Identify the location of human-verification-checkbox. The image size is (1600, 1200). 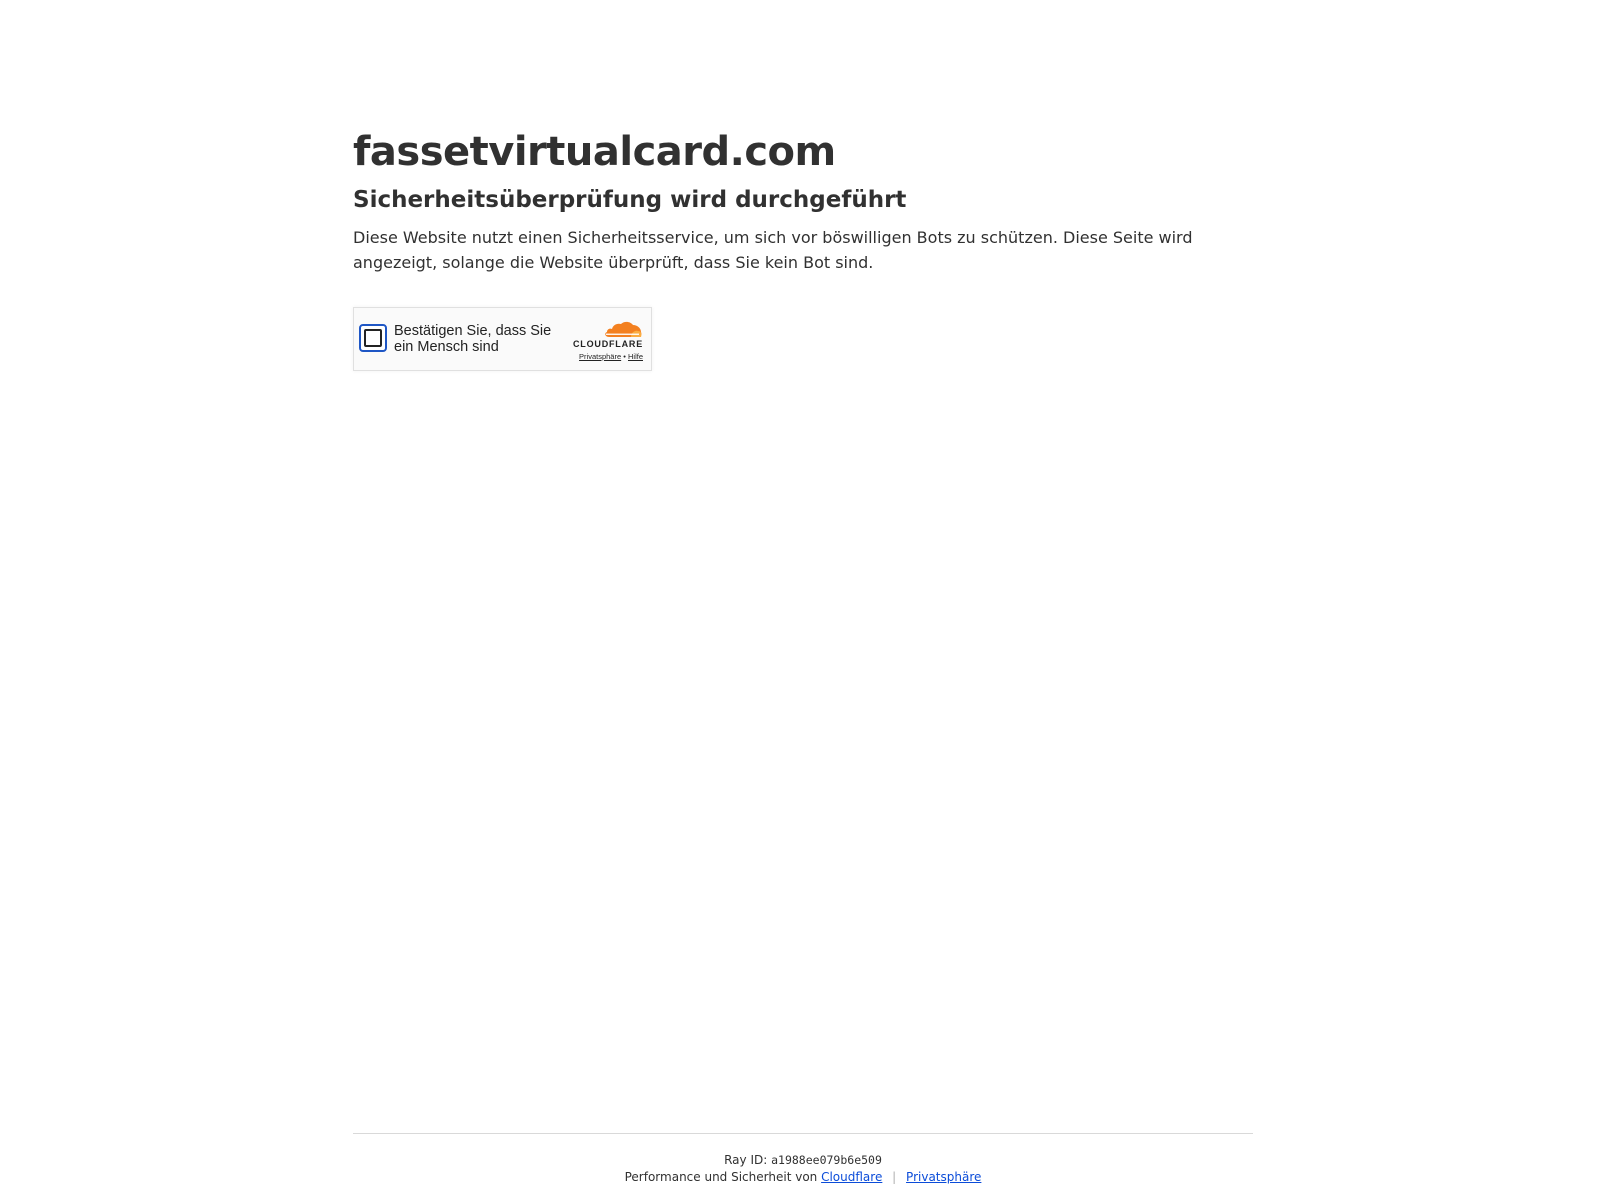
(373, 338).